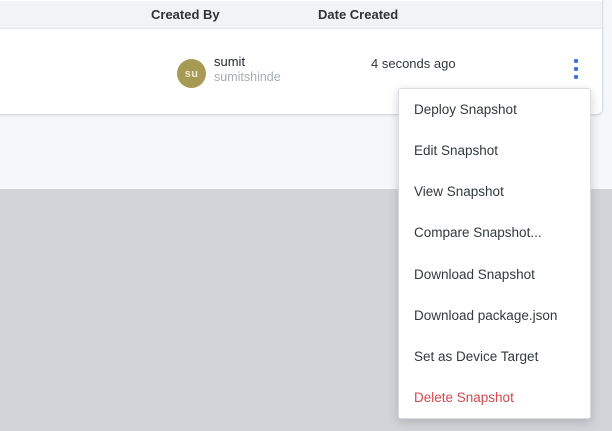  Describe the element at coordinates (413, 63) in the screenshot. I see `date-created-value: 4 seconds ago` at that location.